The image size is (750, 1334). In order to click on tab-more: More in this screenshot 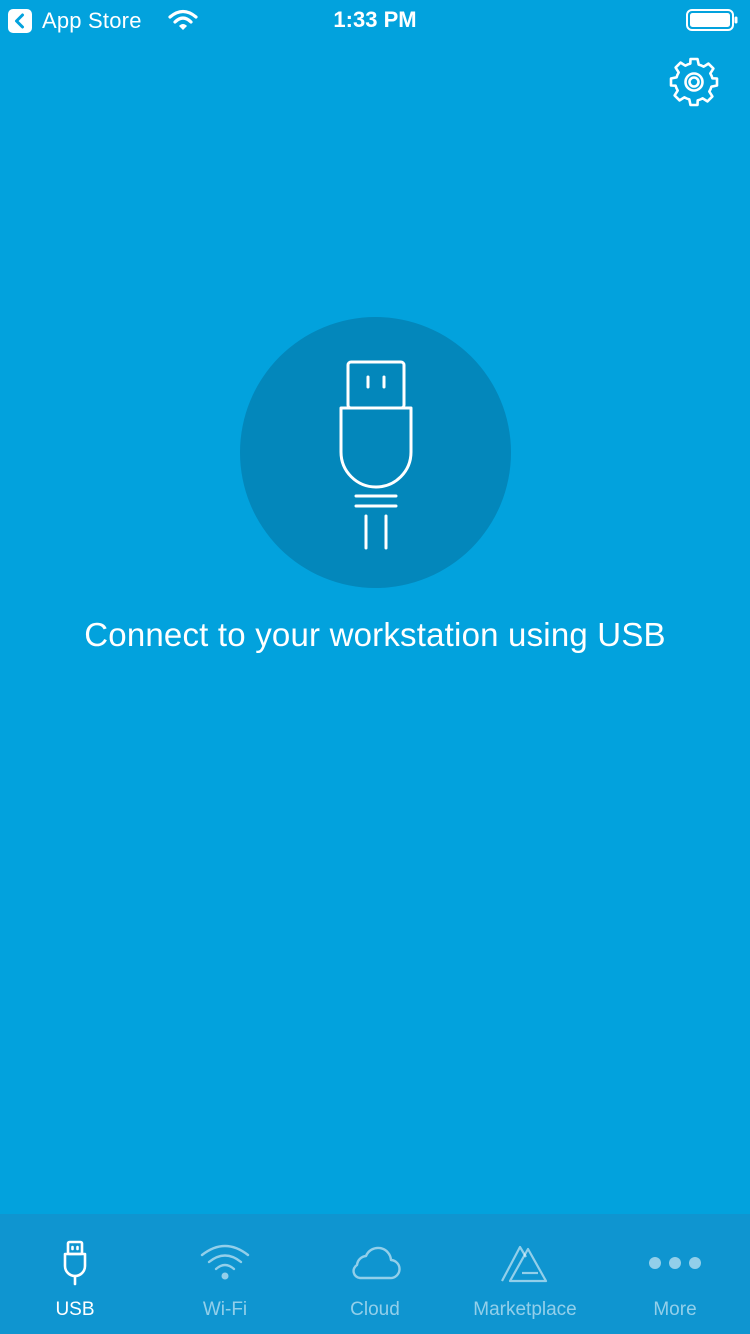, I will do `click(675, 1274)`.